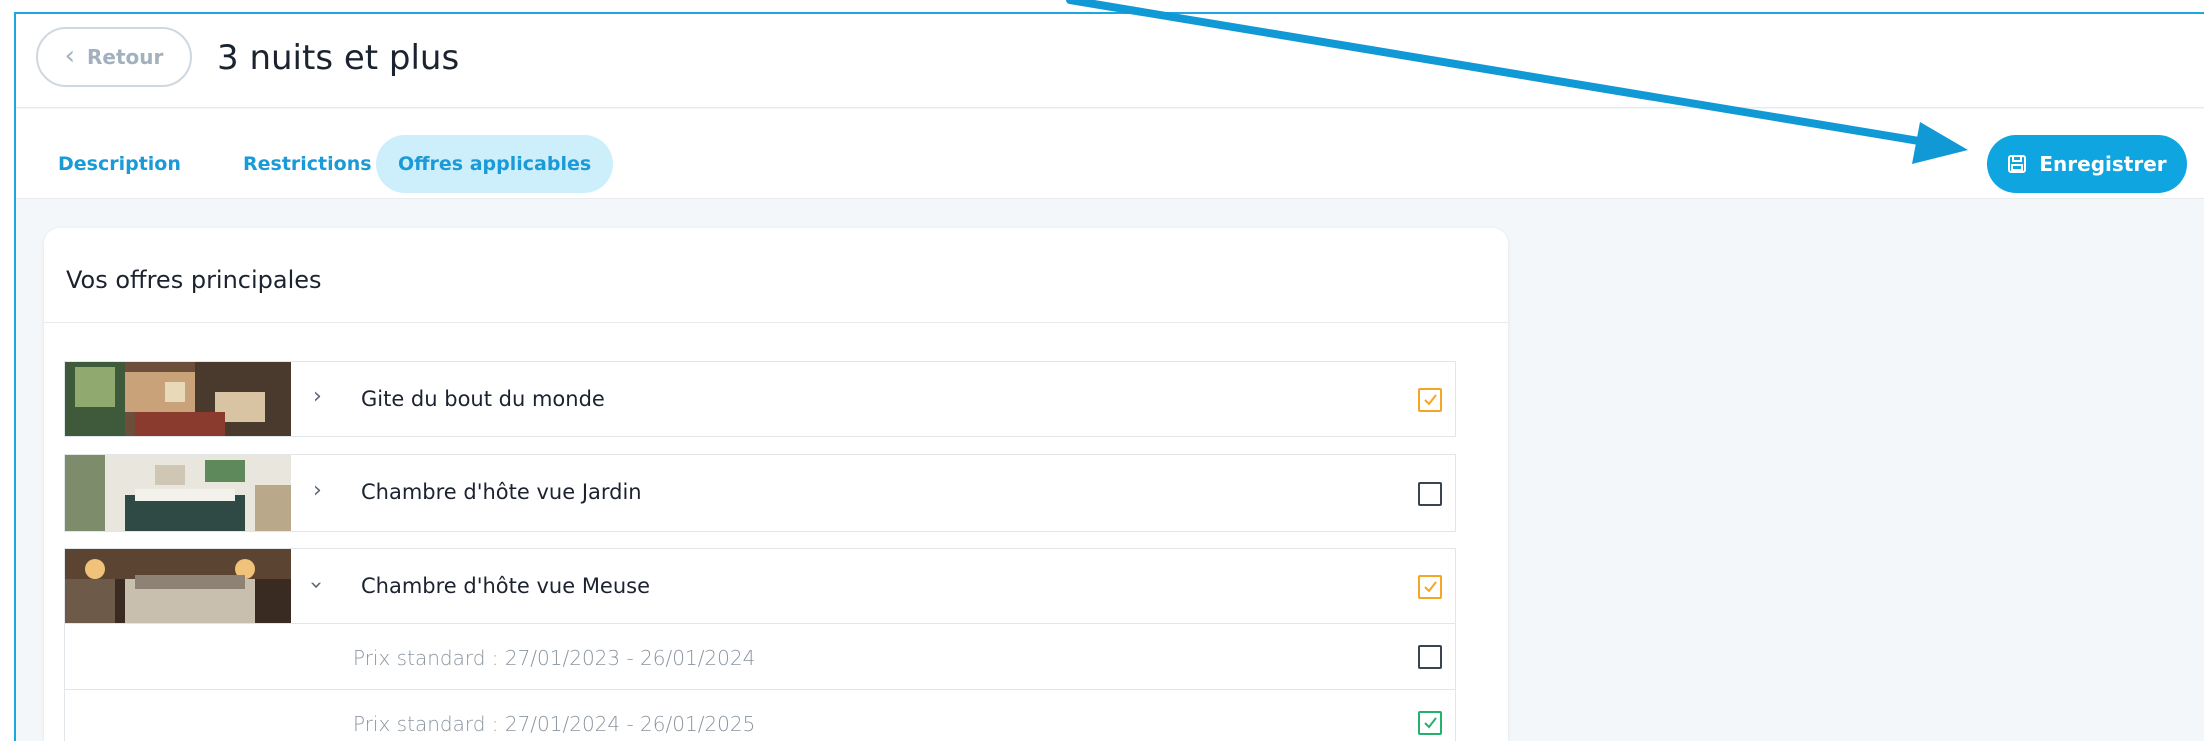  I want to click on page-title: 3 nuits et plus, so click(338, 58).